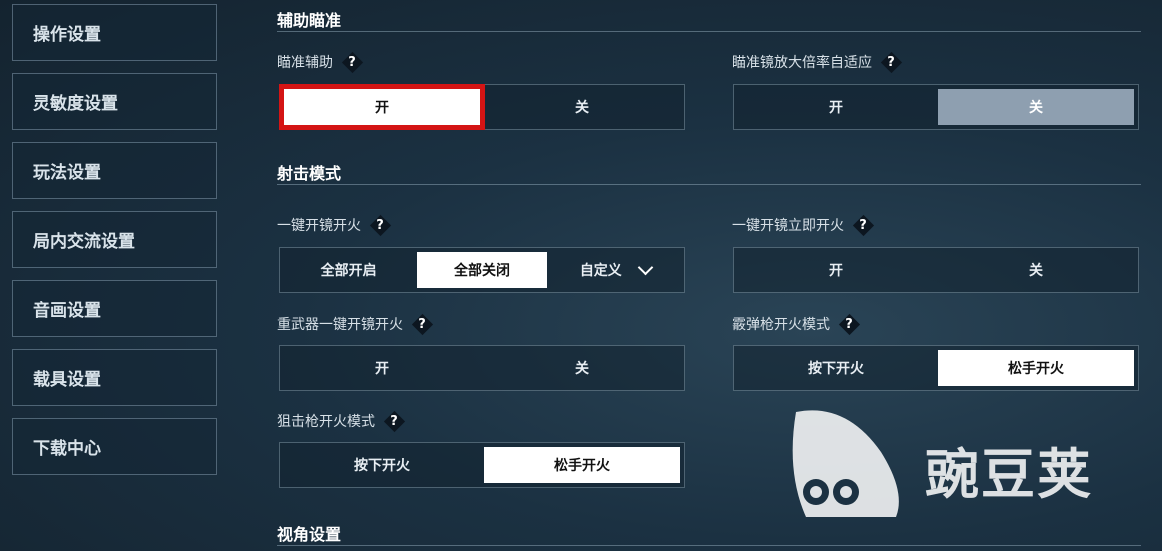  I want to click on setting-label-scope-adaptive: 瞄准镜放大倍率自适应 ?, so click(817, 62).